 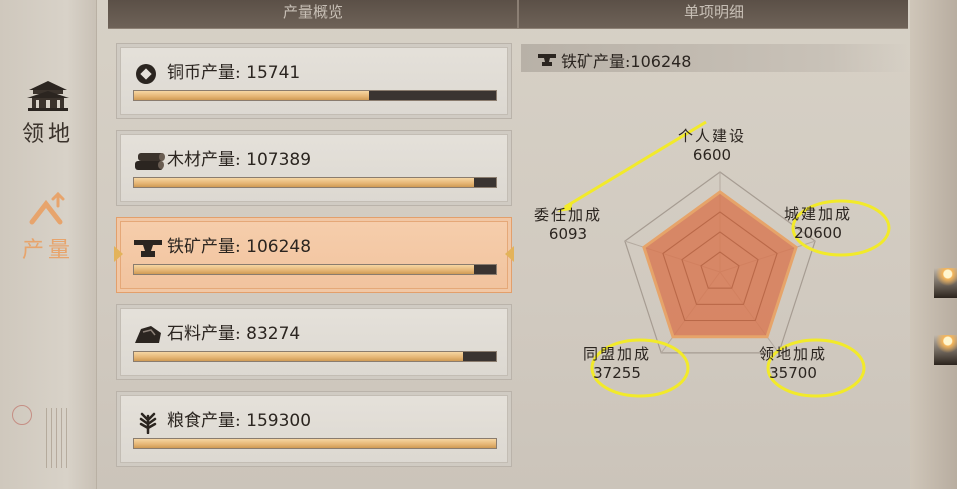 I want to click on resource-label: 铁矿产量: 106248, so click(x=239, y=244).